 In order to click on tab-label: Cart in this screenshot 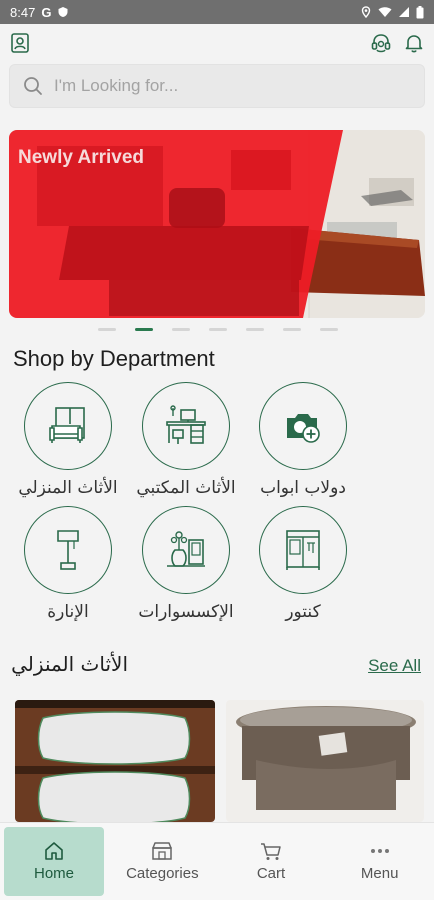, I will do `click(271, 873)`.